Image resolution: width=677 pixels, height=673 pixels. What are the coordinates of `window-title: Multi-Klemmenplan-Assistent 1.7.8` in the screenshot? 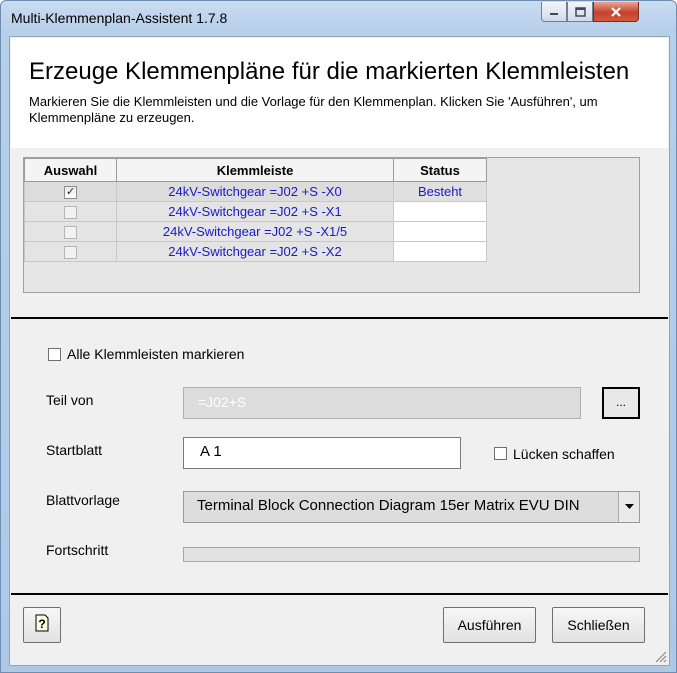 It's located at (119, 18).